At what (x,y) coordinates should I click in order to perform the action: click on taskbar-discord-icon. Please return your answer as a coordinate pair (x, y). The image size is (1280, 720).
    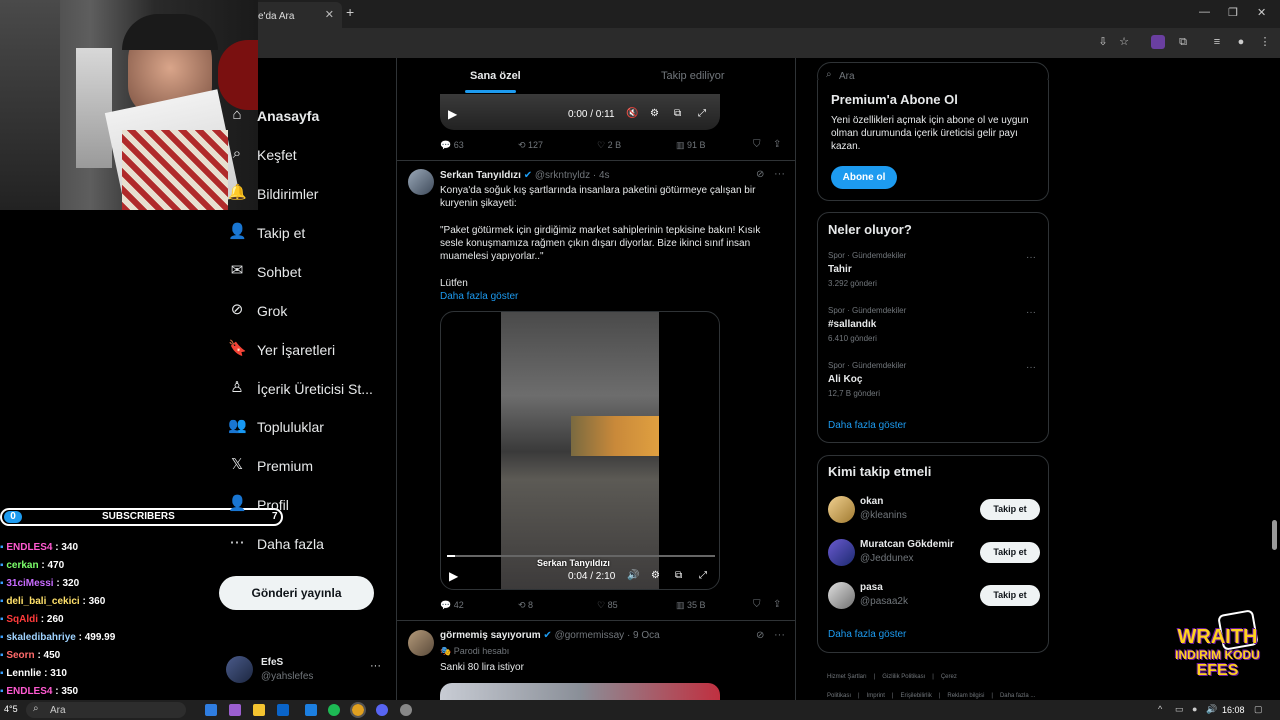
    Looking at the image, I should click on (382, 710).